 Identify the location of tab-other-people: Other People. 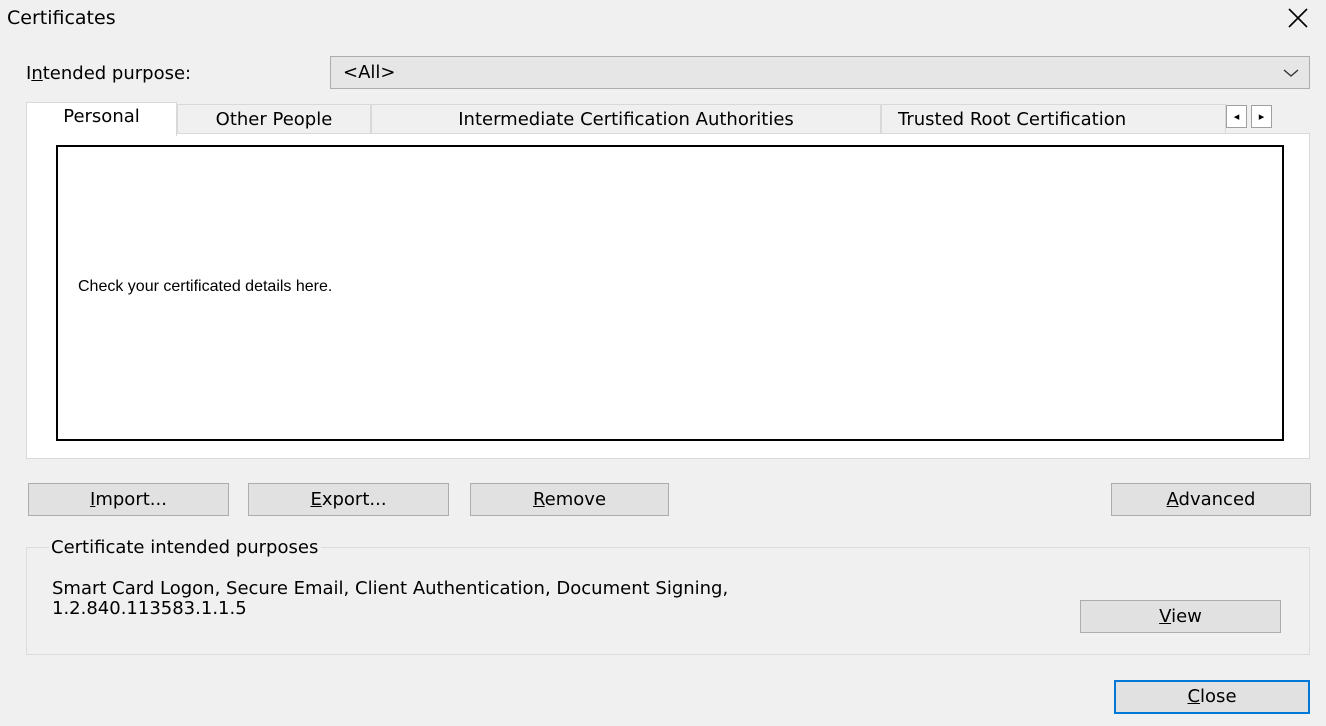
(274, 119).